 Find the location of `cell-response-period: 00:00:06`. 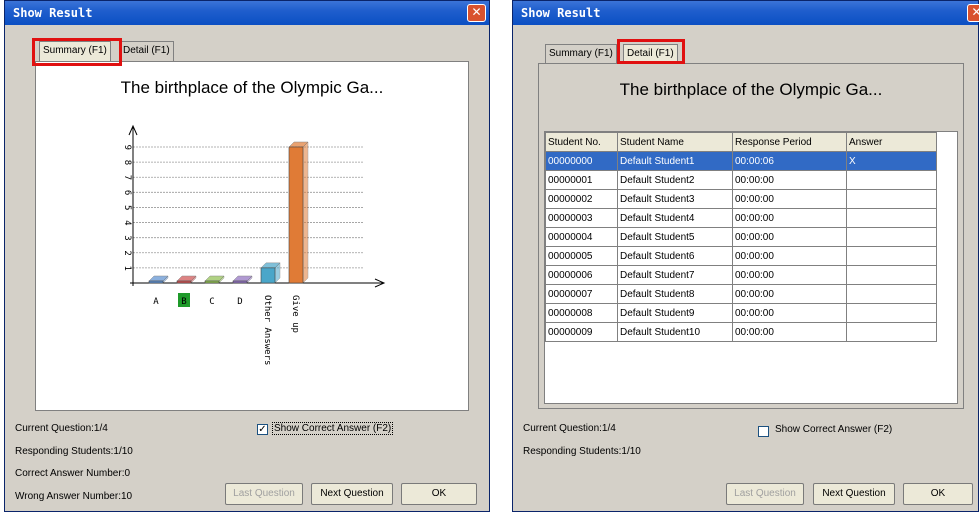

cell-response-period: 00:00:06 is located at coordinates (789, 161).